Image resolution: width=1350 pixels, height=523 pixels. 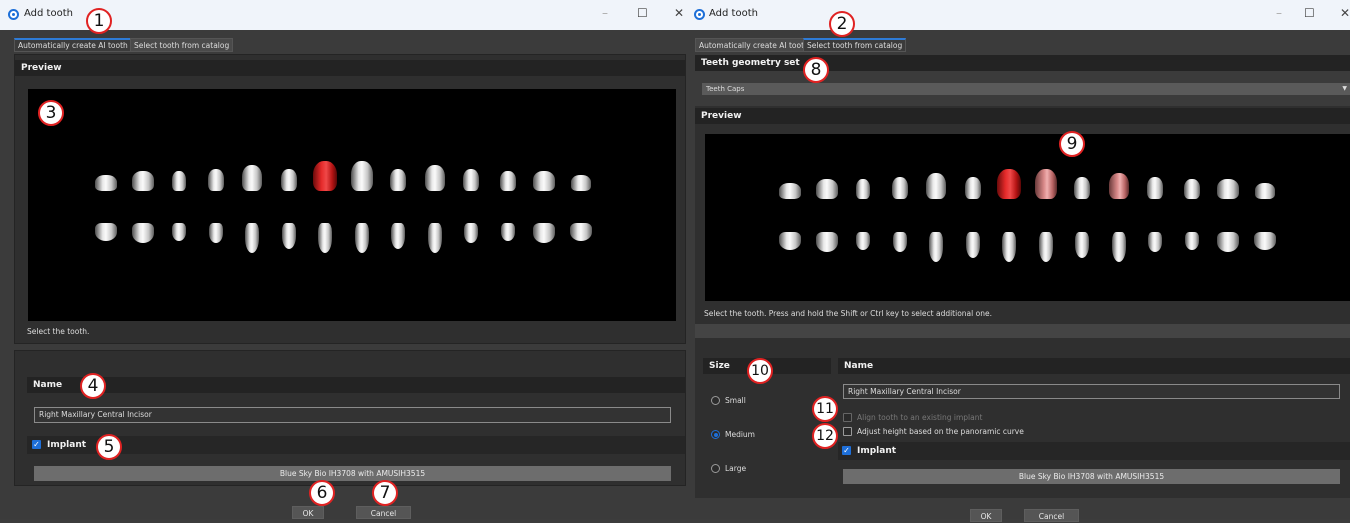 What do you see at coordinates (13, 14) in the screenshot?
I see `app-icon` at bounding box center [13, 14].